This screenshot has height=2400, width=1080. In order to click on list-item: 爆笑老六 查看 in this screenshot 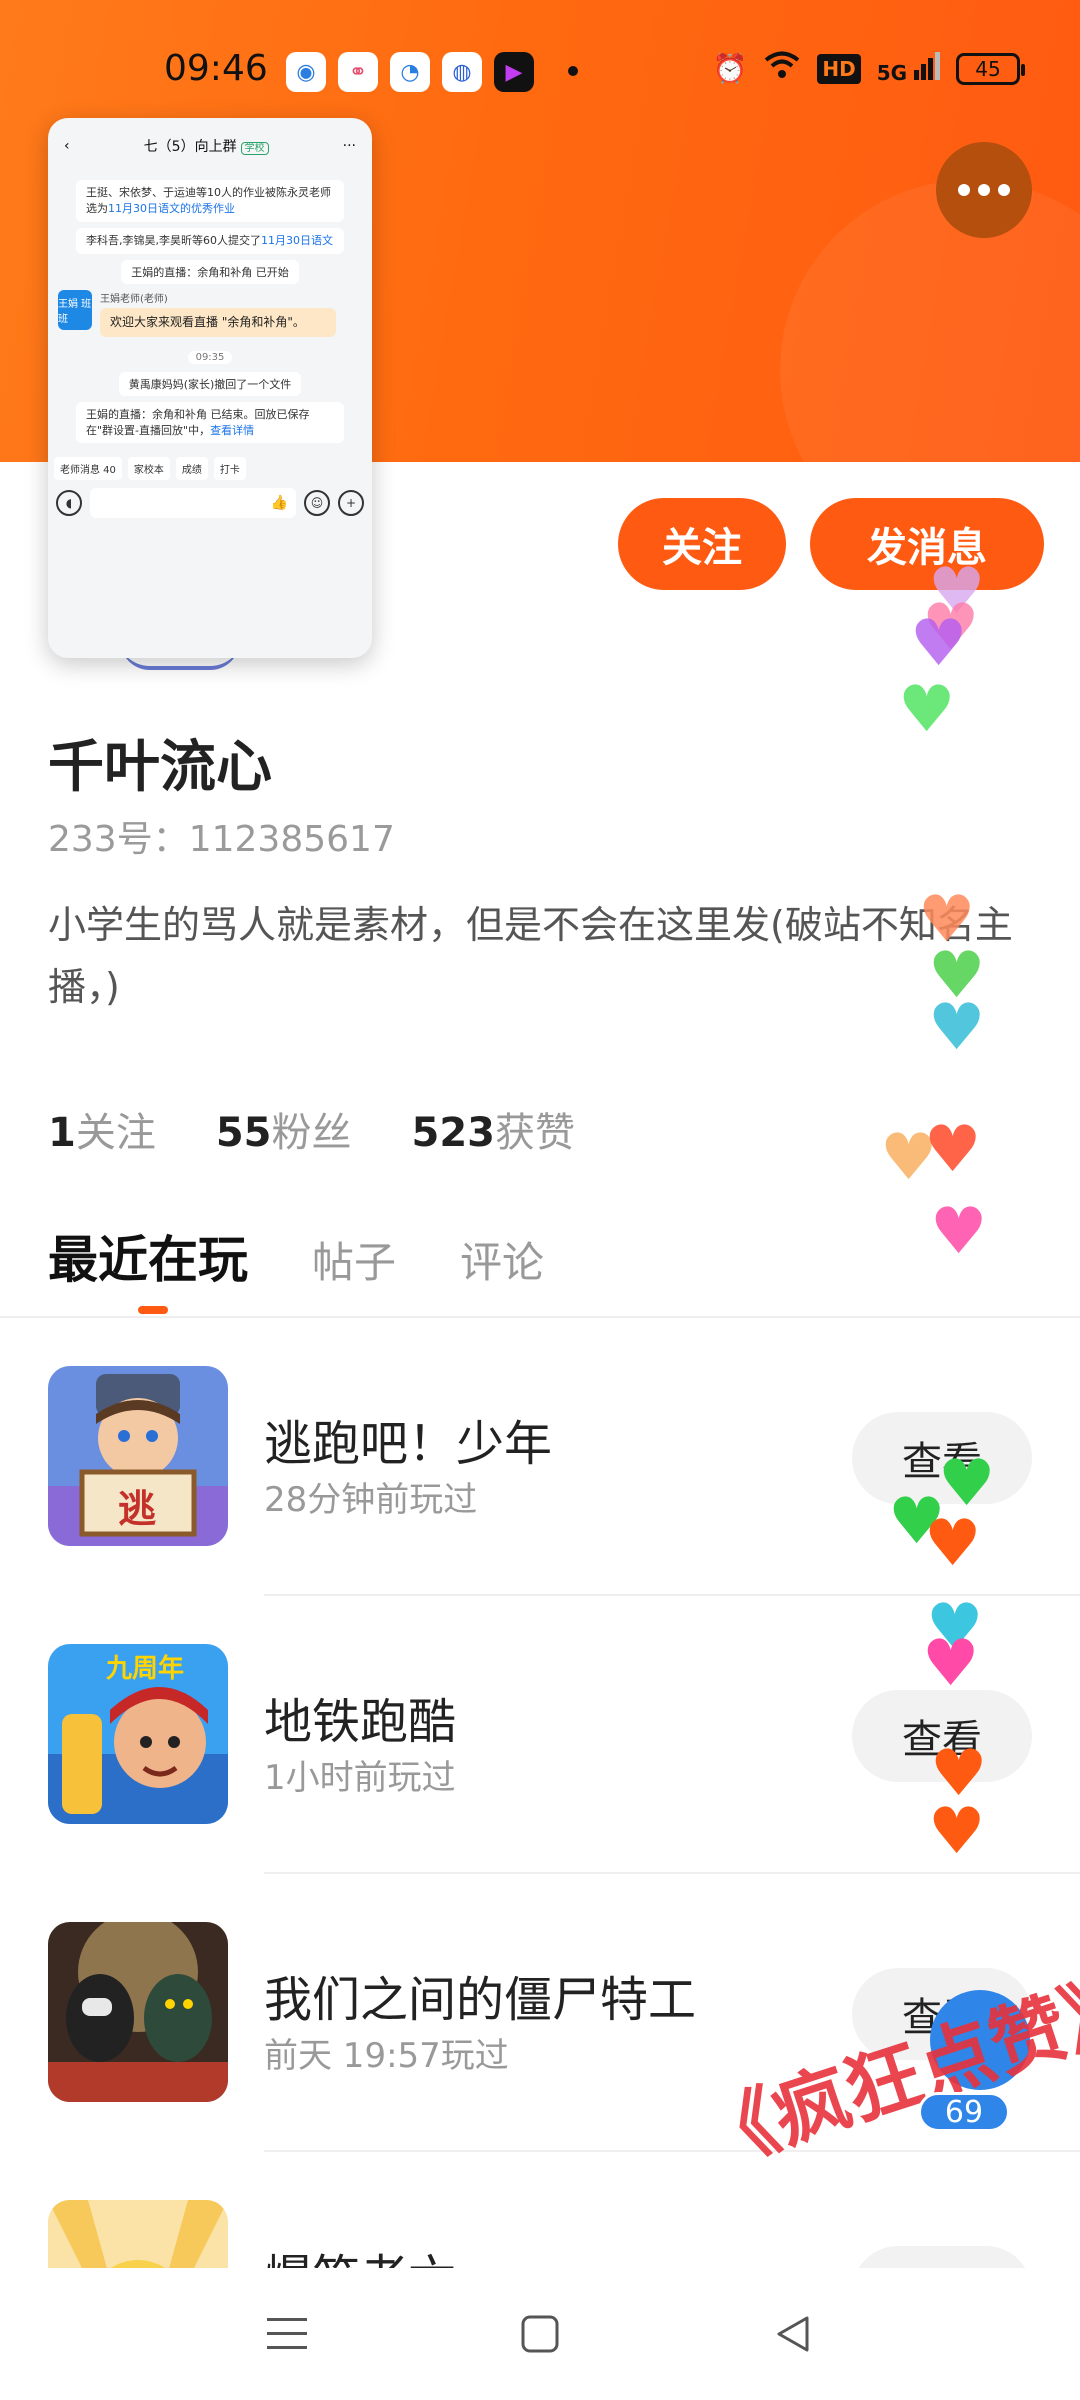, I will do `click(540, 2210)`.